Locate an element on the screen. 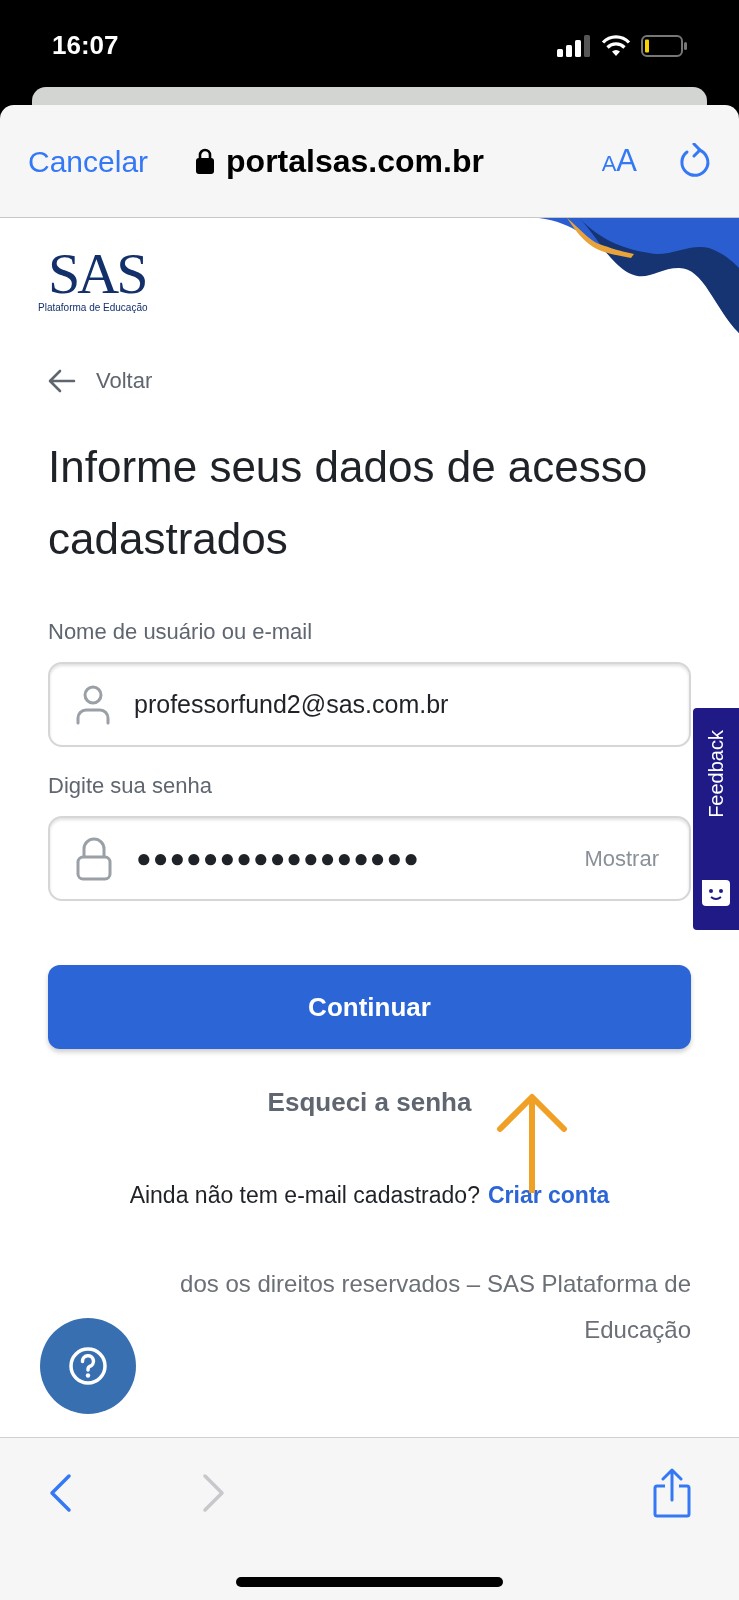  forgot-password-link: Esqueci a senha is located at coordinates (369, 1102).